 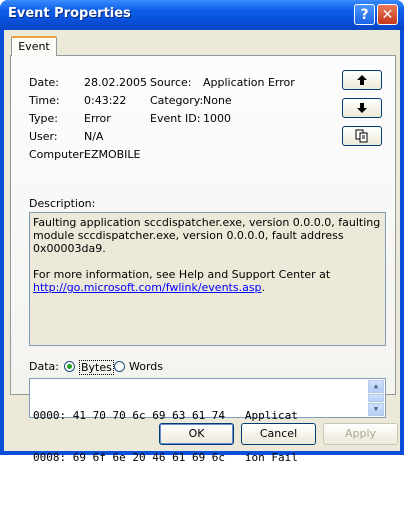 I want to click on source-label: Source:, so click(x=171, y=82).